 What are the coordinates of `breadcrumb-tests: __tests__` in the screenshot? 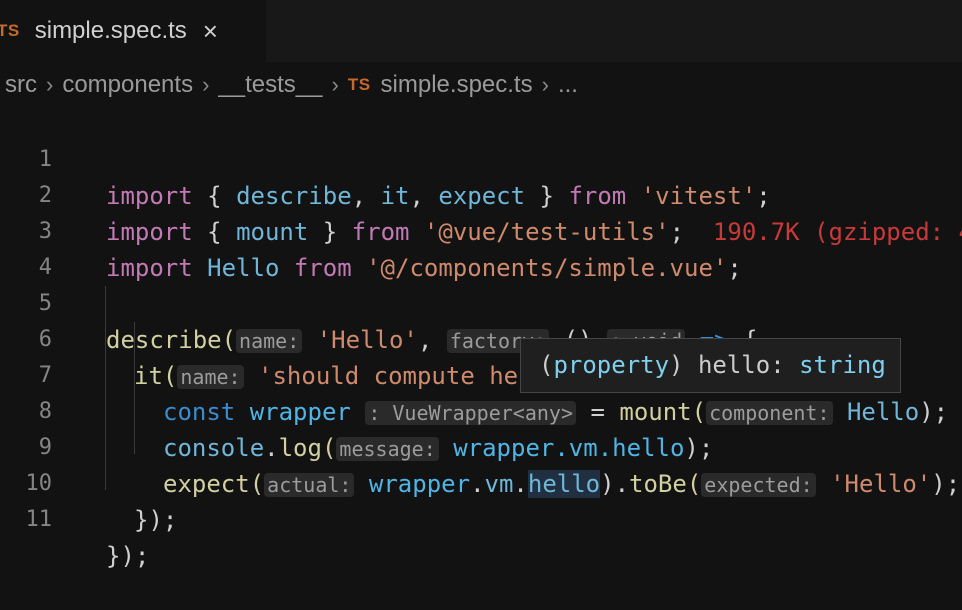 It's located at (270, 85).